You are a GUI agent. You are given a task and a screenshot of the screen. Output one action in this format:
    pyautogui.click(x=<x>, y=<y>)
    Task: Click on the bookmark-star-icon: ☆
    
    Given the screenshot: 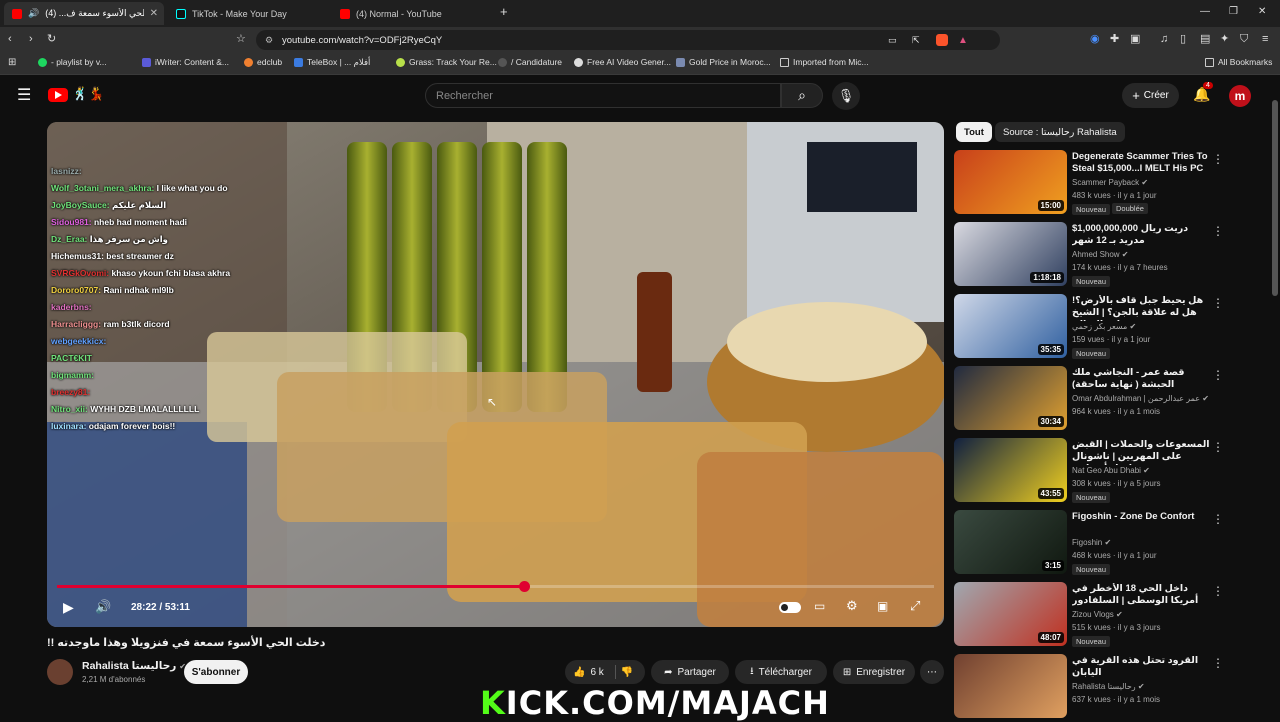 What is the action you would take?
    pyautogui.click(x=241, y=39)
    